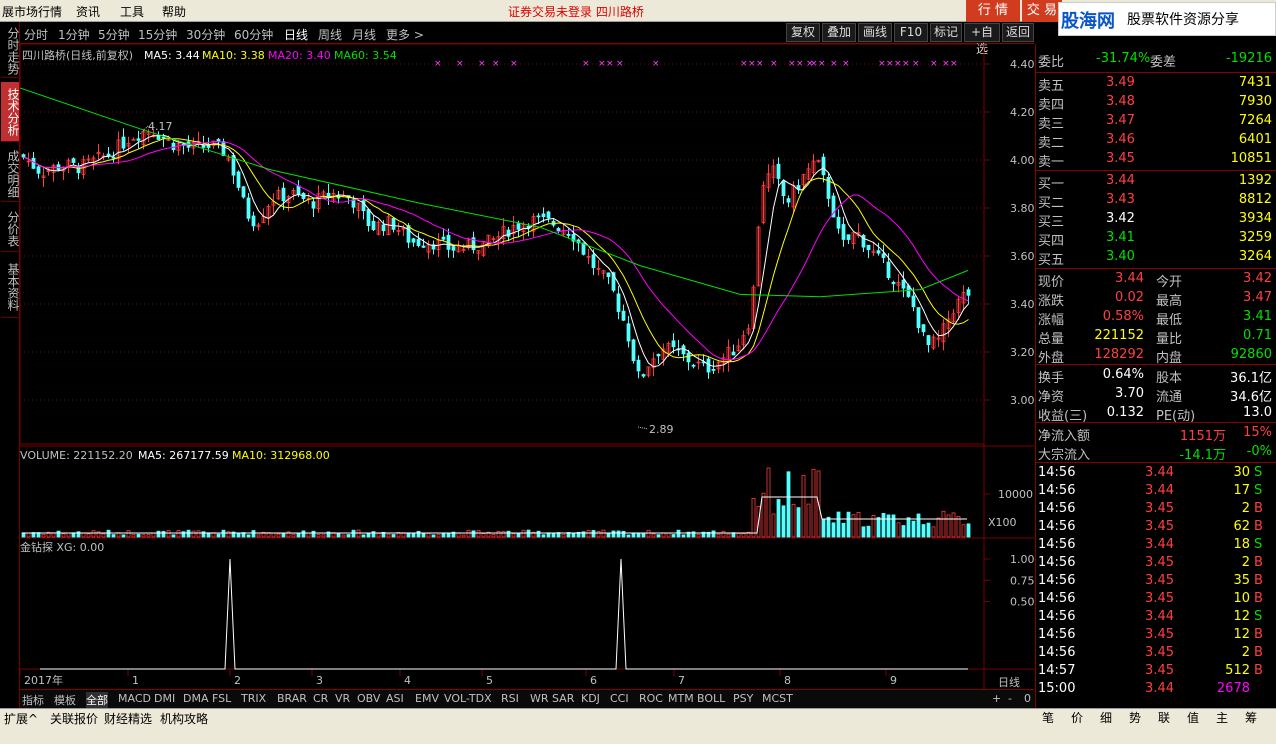 The height and width of the screenshot is (744, 1276). What do you see at coordinates (489, 680) in the screenshot?
I see `date-axis-label: 5` at bounding box center [489, 680].